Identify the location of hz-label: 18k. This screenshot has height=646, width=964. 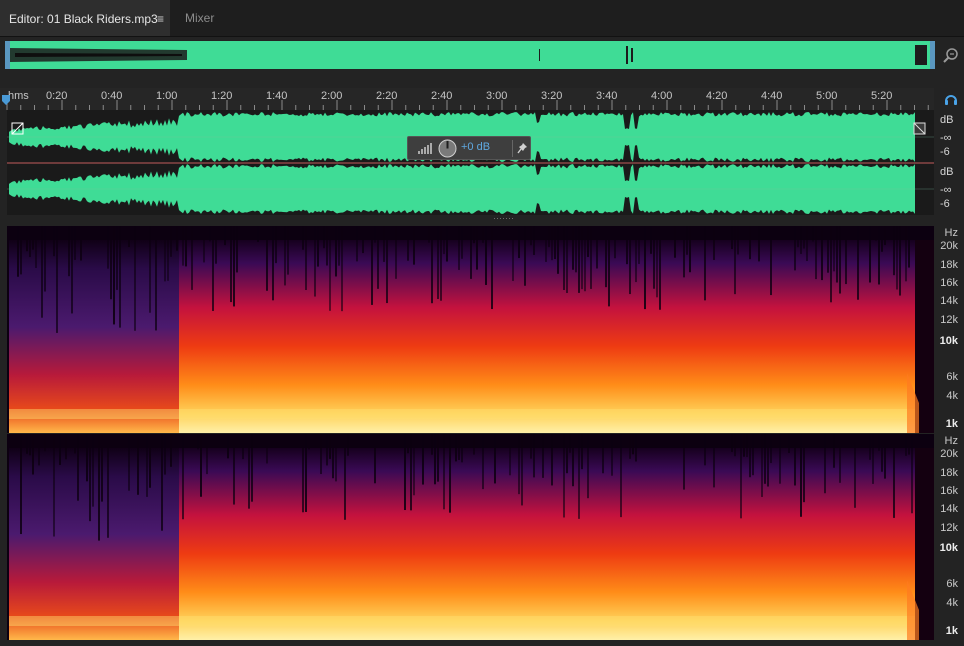
(949, 472).